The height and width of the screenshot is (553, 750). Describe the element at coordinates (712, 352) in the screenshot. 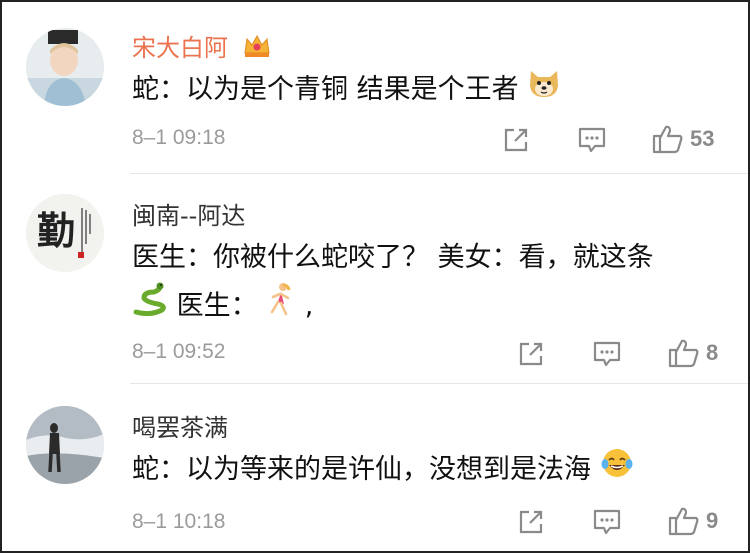

I see `like-count: 8` at that location.